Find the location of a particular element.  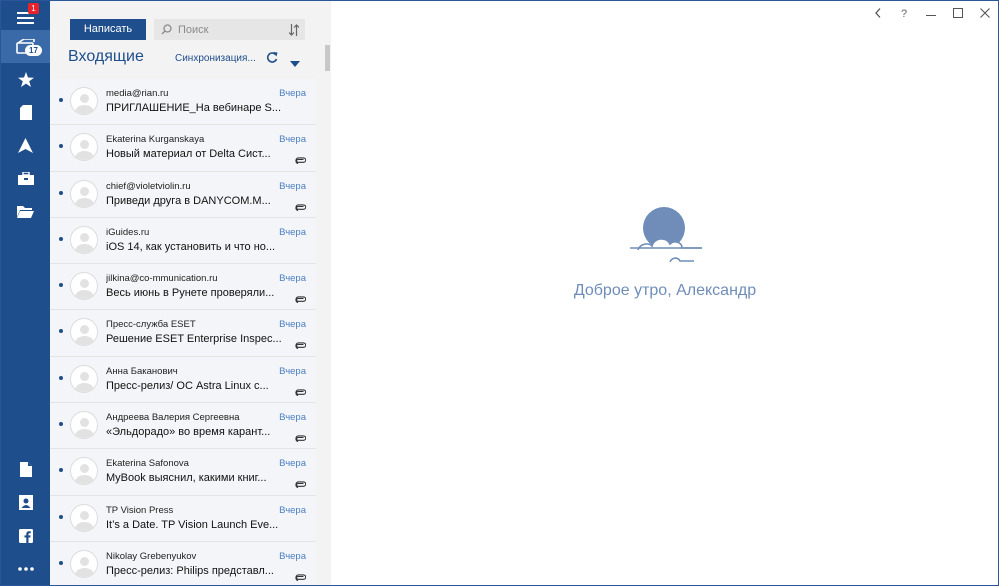

mail-button: 17 is located at coordinates (25, 46).